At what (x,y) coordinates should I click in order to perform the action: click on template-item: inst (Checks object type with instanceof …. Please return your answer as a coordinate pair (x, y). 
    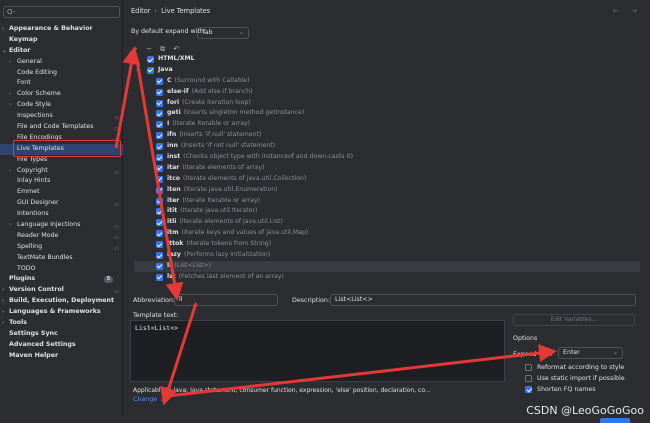
    Looking at the image, I should click on (387, 157).